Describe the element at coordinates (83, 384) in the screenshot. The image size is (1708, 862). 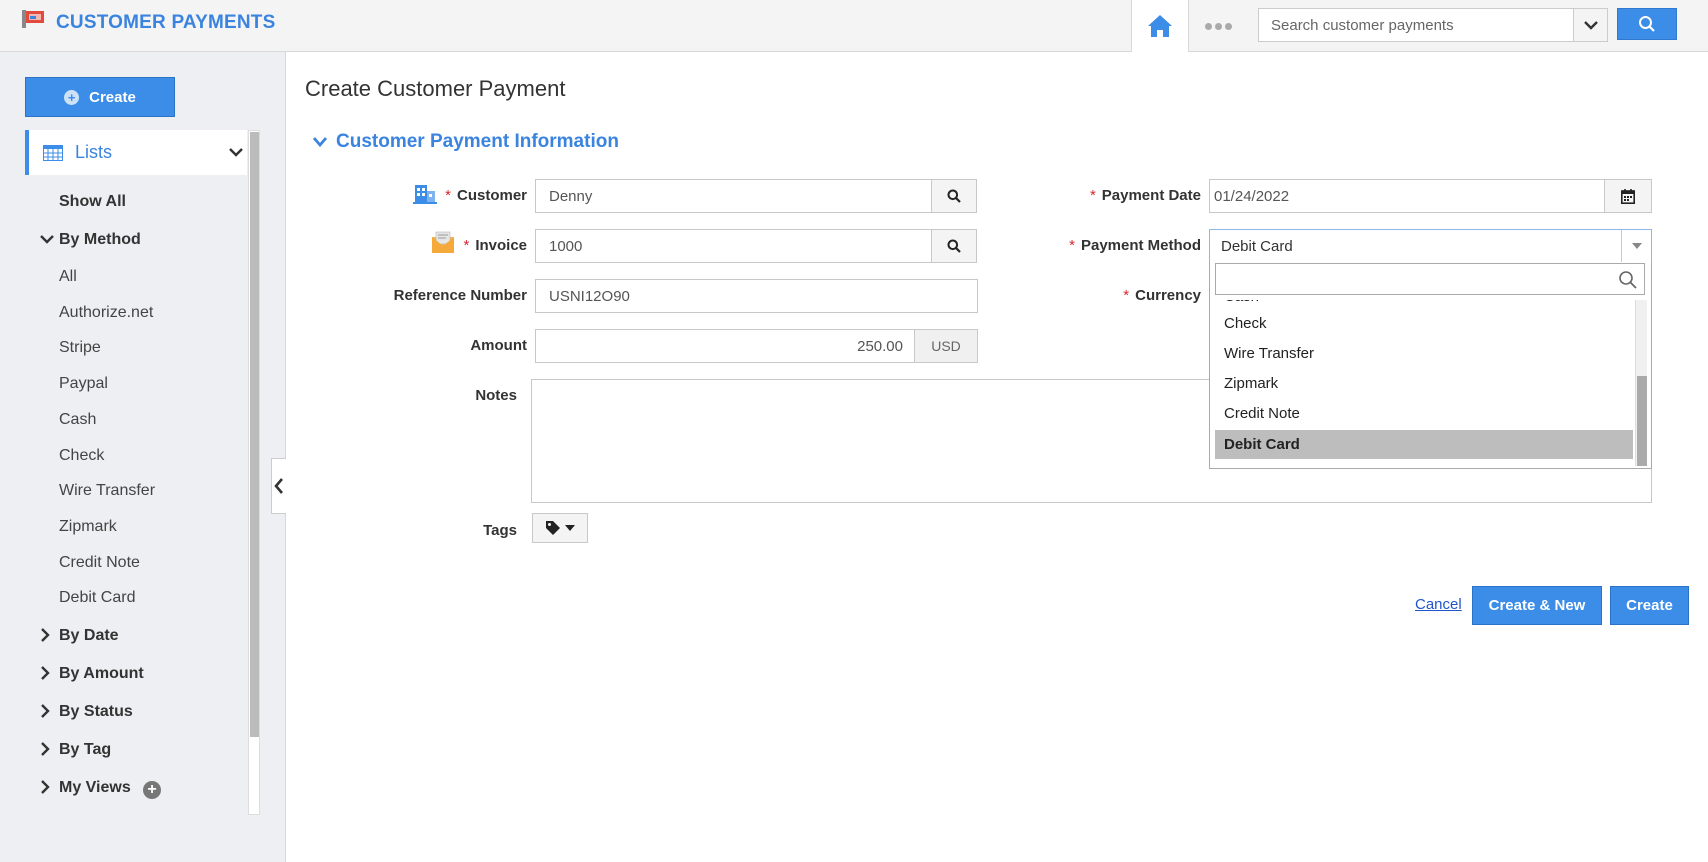
I see `sidebar-item-paypal: Paypal` at that location.